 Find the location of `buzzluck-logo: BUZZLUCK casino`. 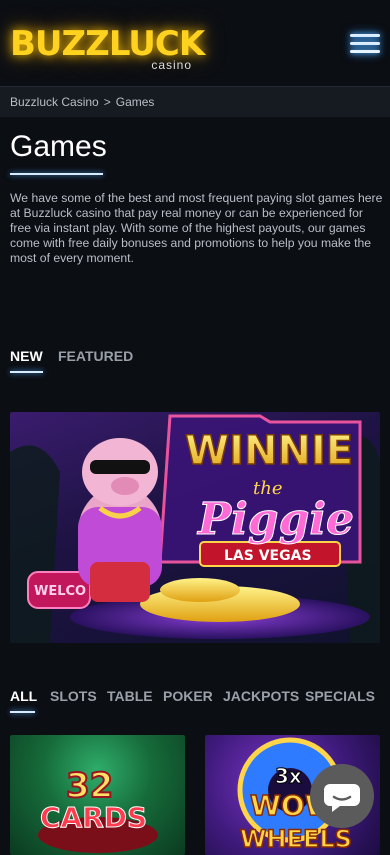

buzzluck-logo: BUZZLUCK casino is located at coordinates (107, 50).